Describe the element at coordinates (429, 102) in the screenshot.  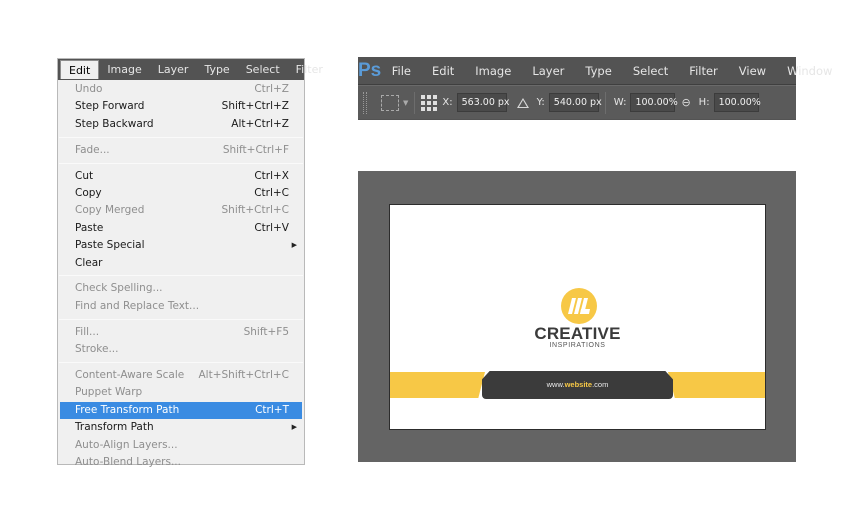
I see `reference-point-icon` at that location.